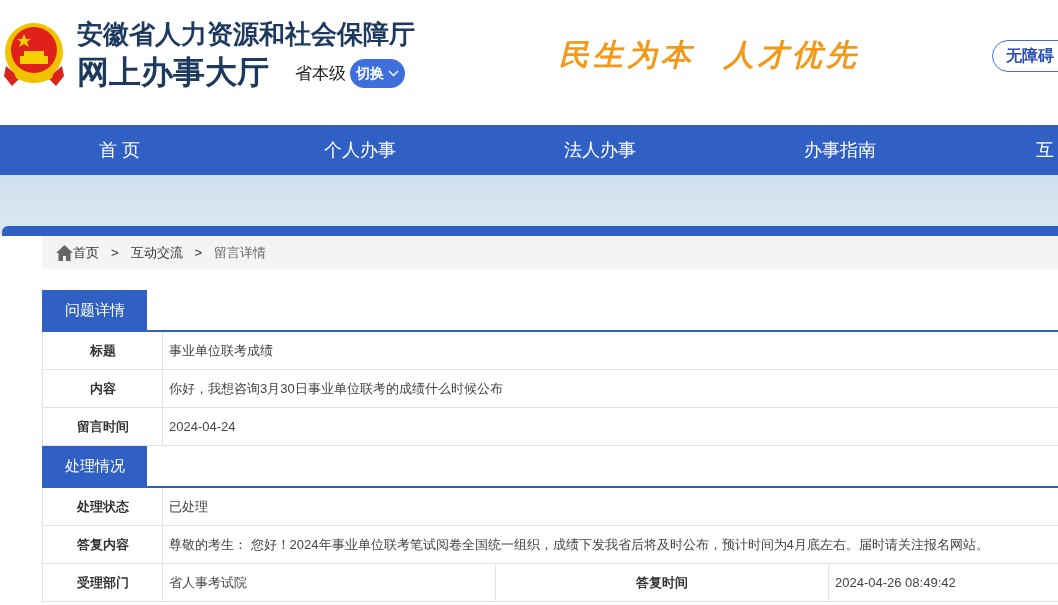 Image resolution: width=1058 pixels, height=605 pixels. Describe the element at coordinates (840, 150) in the screenshot. I see `nav-link: 办事指南` at that location.